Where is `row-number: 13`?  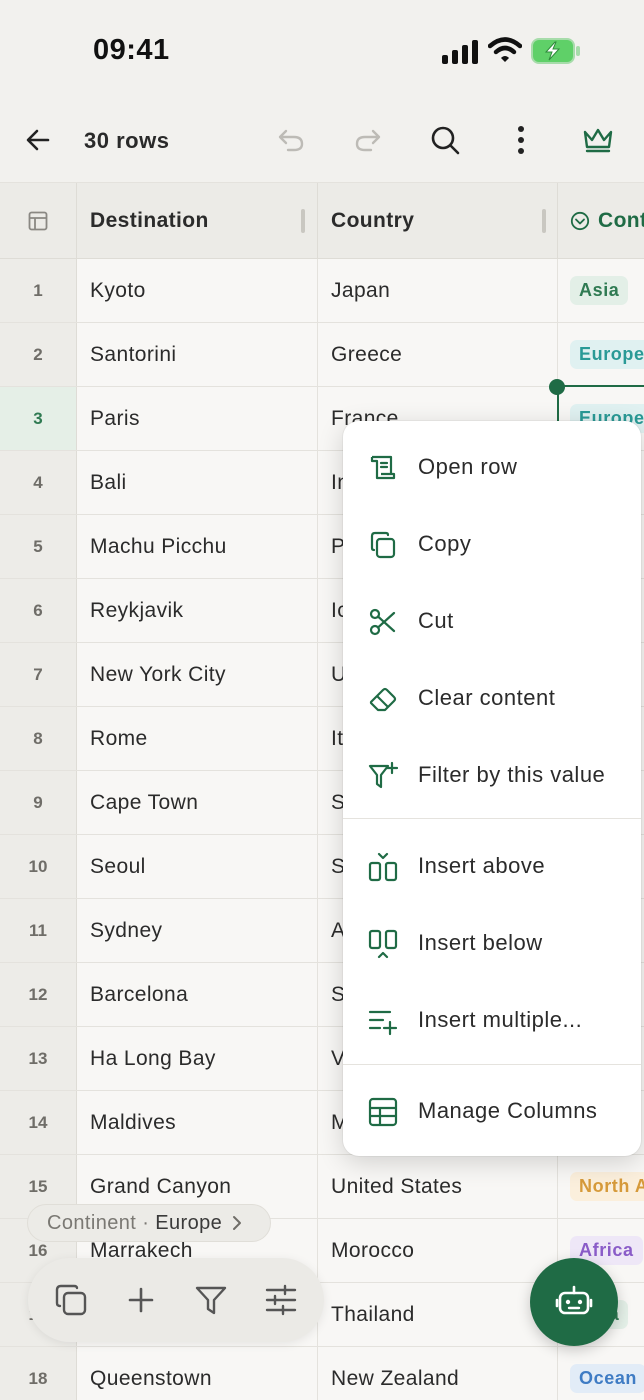 row-number: 13 is located at coordinates (38, 1058).